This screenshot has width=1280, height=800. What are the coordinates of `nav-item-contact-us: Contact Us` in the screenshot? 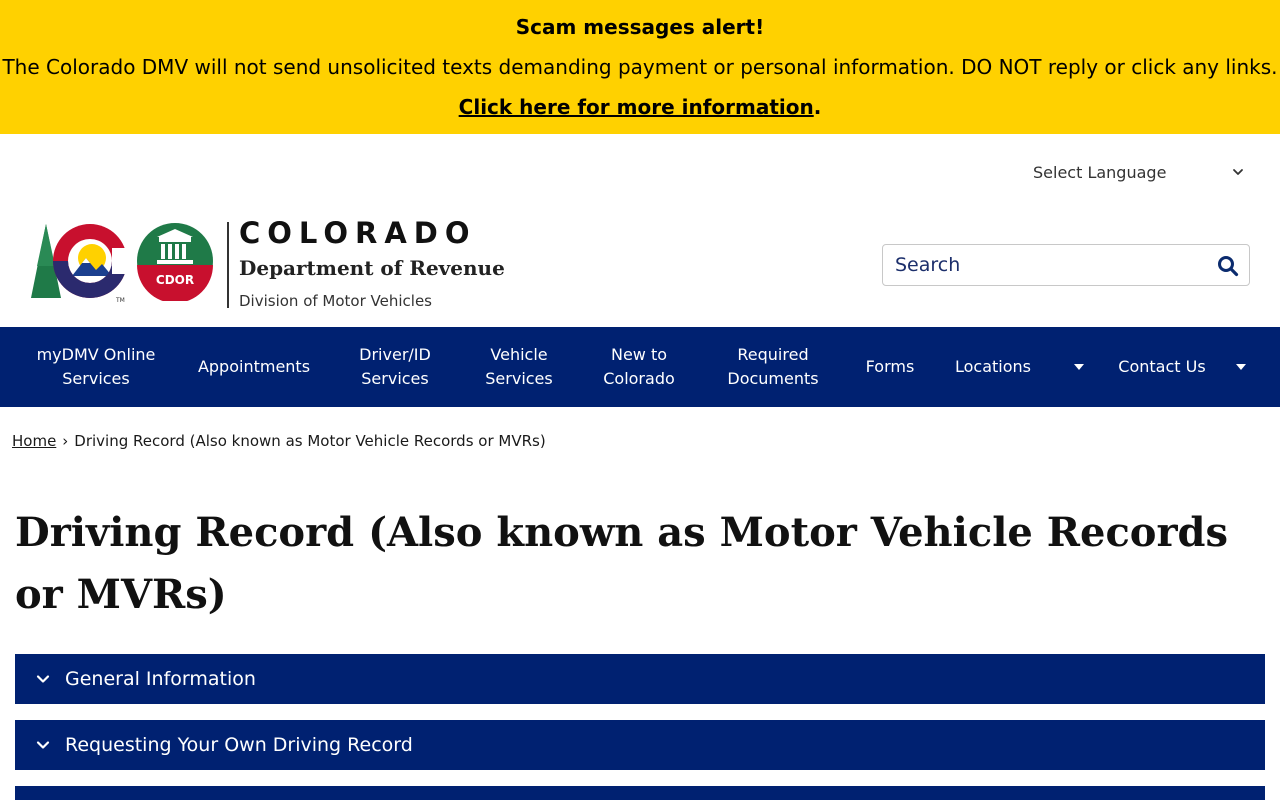 It's located at (1162, 367).